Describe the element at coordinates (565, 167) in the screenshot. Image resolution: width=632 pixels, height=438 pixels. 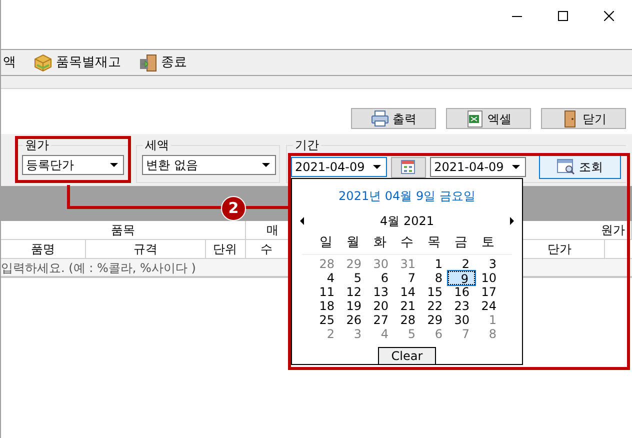
I see `search-window-icon` at that location.